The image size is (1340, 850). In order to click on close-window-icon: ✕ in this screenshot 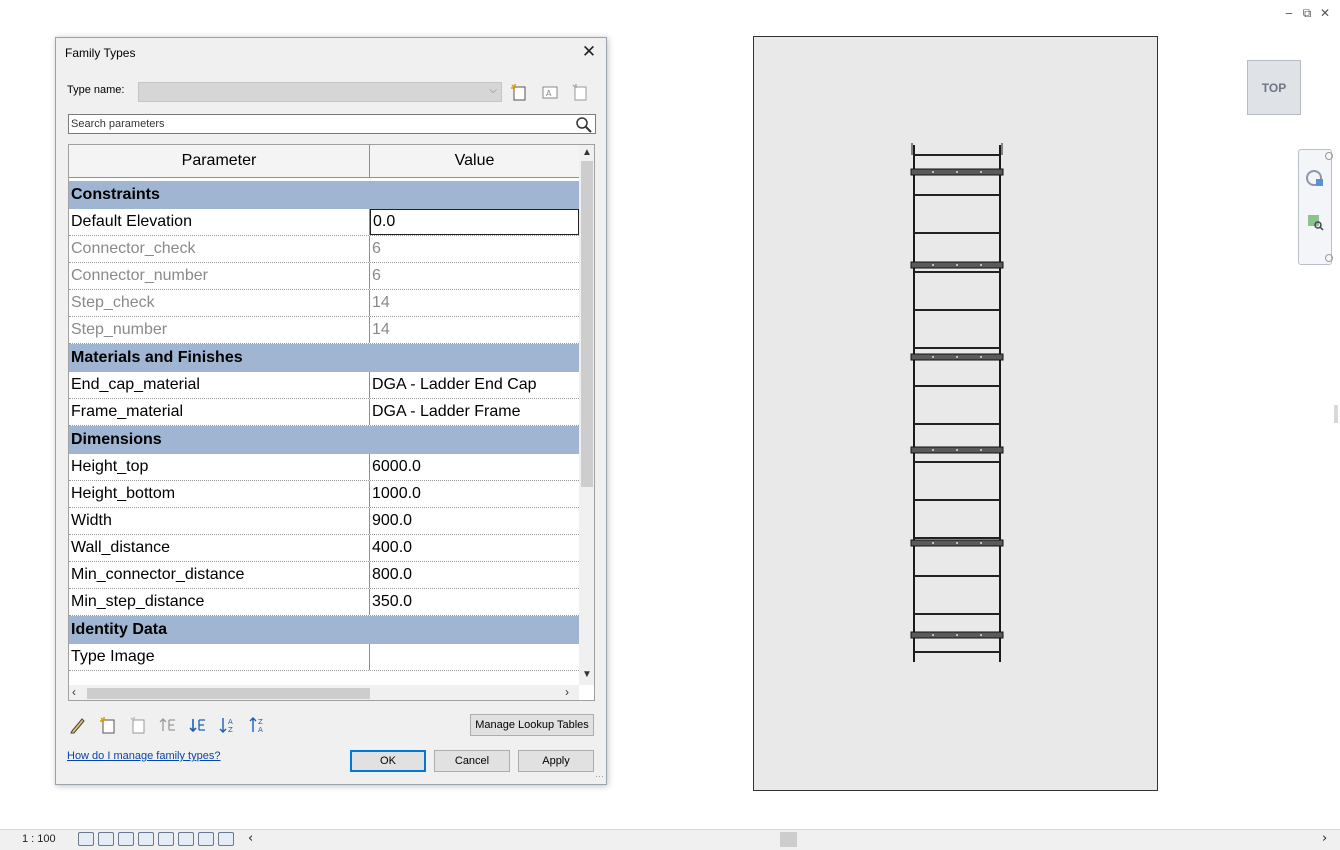, I will do `click(1325, 13)`.